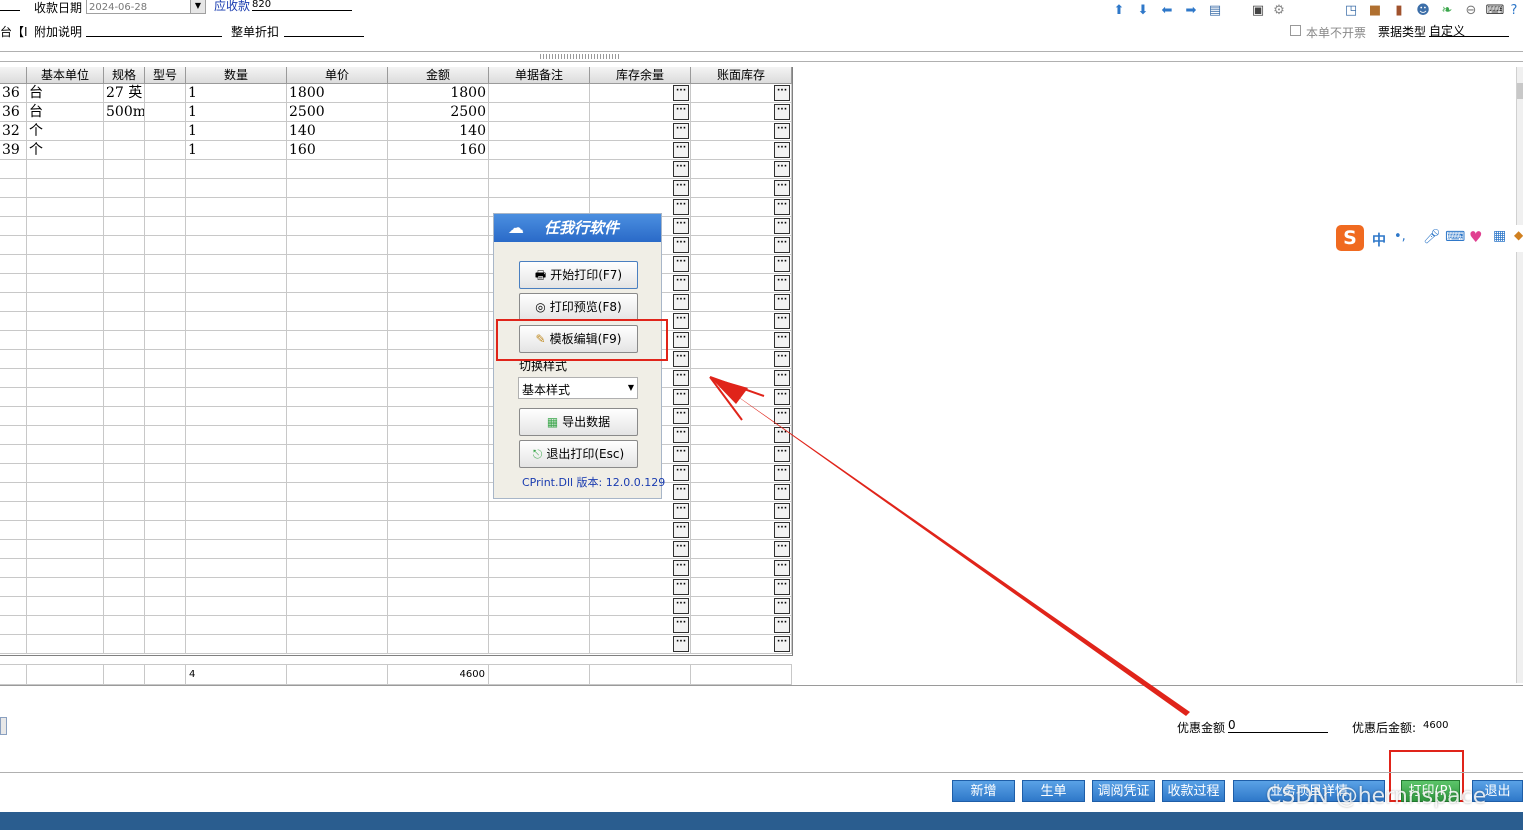 The width and height of the screenshot is (1523, 830). Describe the element at coordinates (1193, 791) in the screenshot. I see `payment-process-button: 收款过程` at that location.